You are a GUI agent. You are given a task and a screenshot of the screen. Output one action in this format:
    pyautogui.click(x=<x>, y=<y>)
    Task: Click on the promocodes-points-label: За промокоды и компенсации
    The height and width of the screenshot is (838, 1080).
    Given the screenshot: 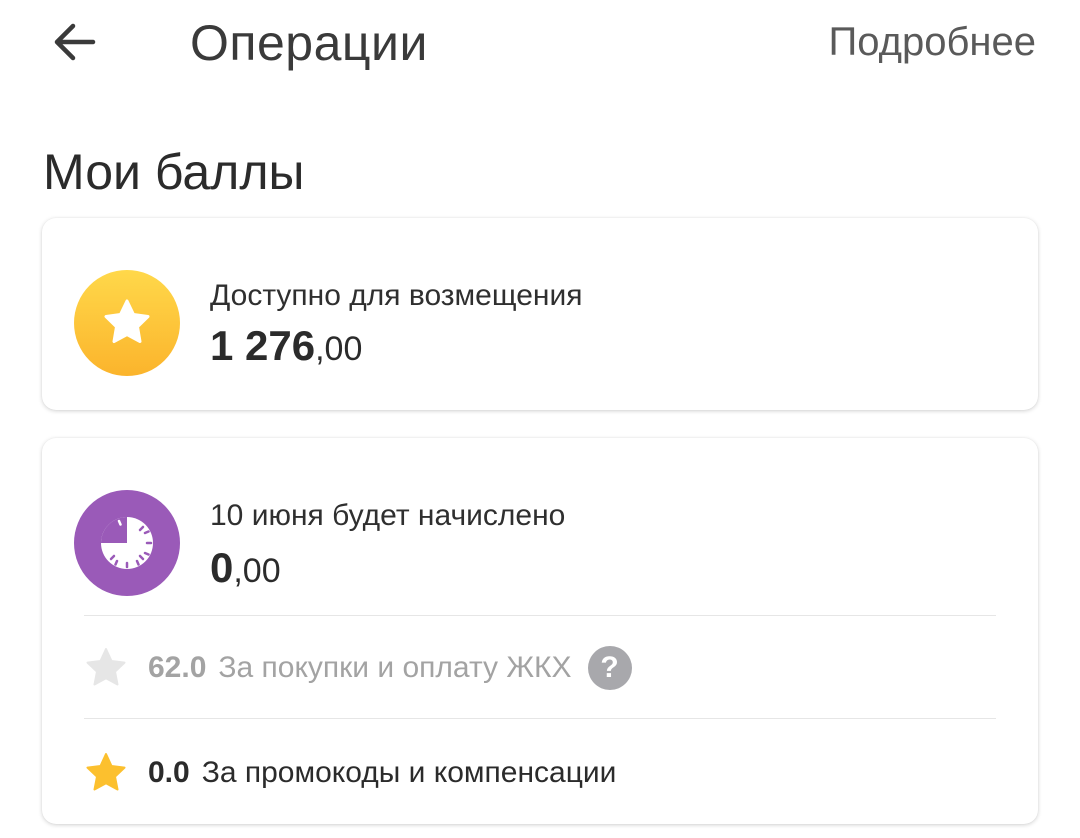 What is the action you would take?
    pyautogui.click(x=409, y=772)
    